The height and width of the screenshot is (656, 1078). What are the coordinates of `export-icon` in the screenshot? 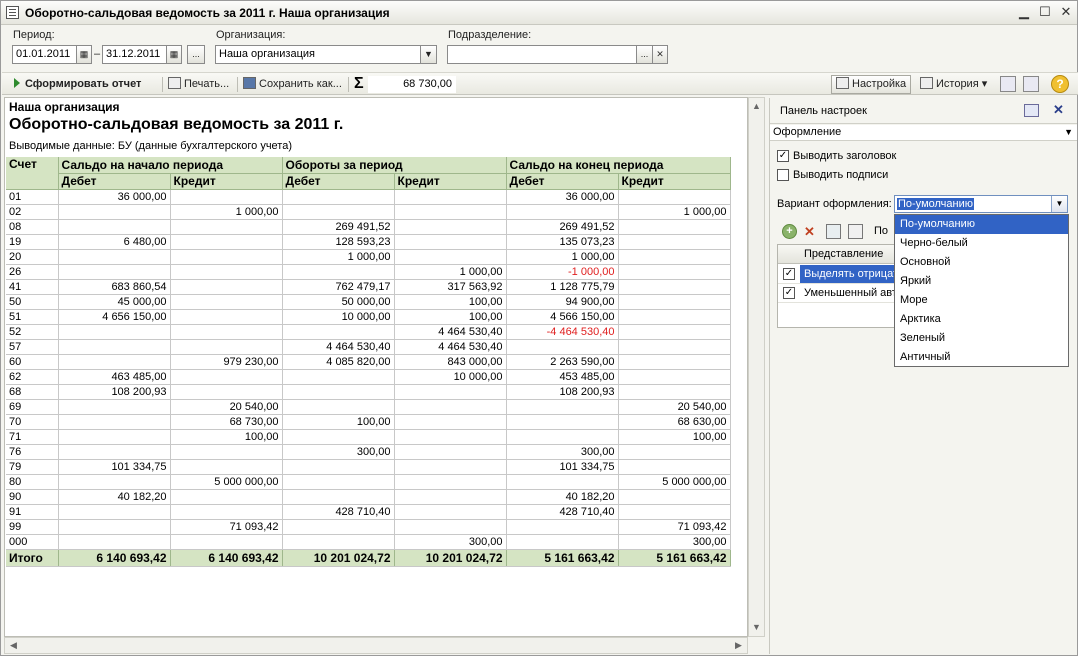 It's located at (1008, 84).